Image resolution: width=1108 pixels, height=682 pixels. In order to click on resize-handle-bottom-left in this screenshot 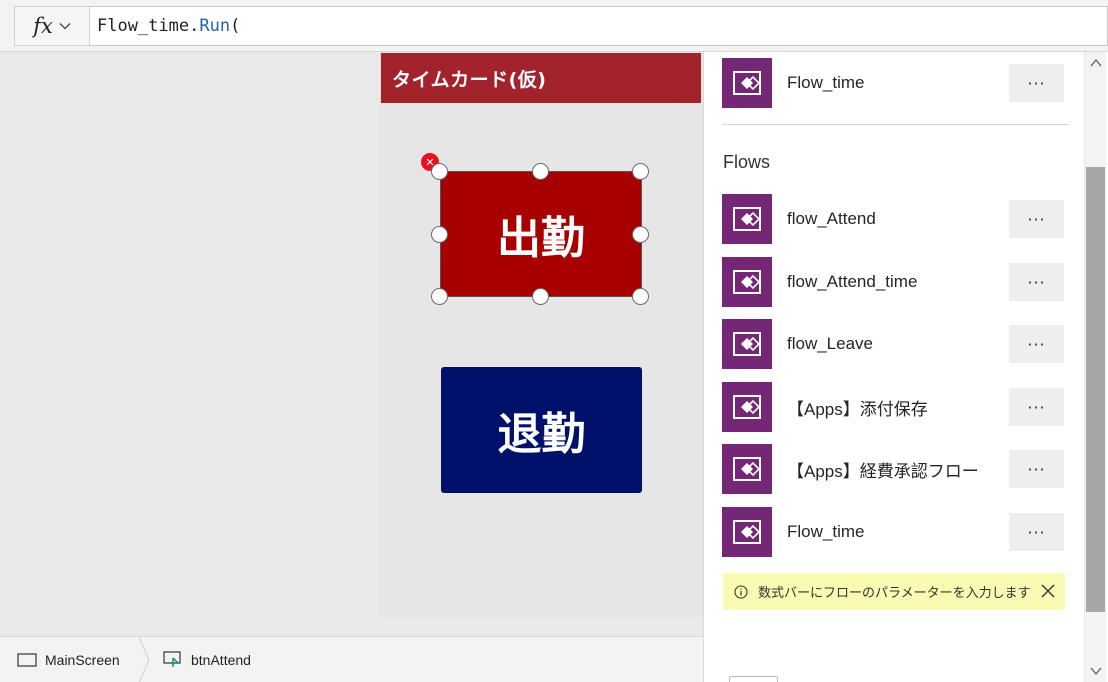, I will do `click(439, 296)`.